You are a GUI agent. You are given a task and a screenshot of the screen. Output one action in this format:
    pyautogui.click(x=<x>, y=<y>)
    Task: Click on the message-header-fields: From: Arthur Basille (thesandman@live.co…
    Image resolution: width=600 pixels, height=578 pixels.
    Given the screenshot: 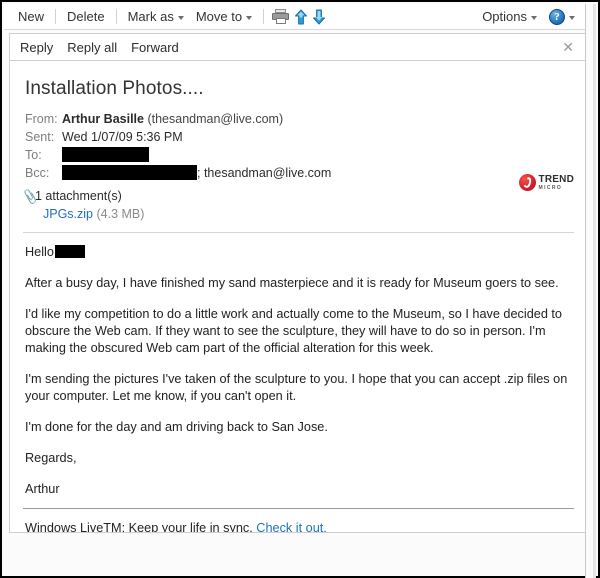 What is the action you would take?
    pyautogui.click(x=305, y=146)
    